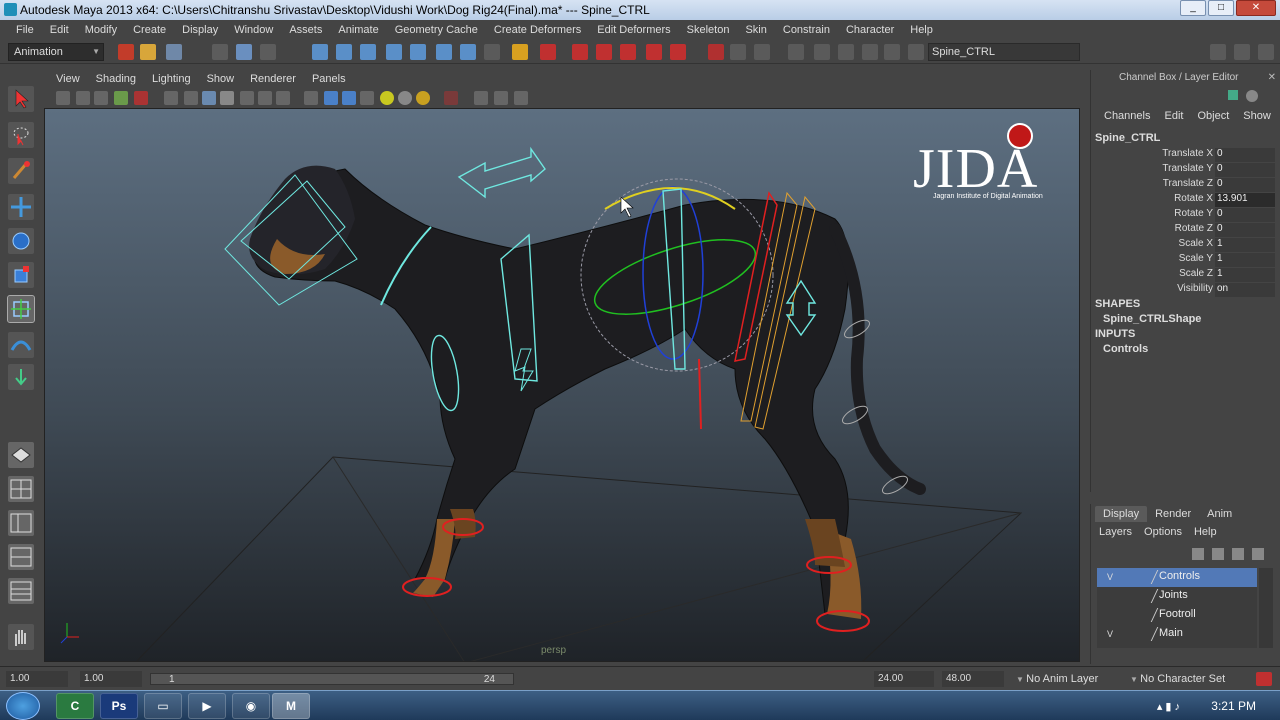 Image resolution: width=1280 pixels, height=720 pixels. Describe the element at coordinates (921, 30) in the screenshot. I see `menu-help: Help` at that location.